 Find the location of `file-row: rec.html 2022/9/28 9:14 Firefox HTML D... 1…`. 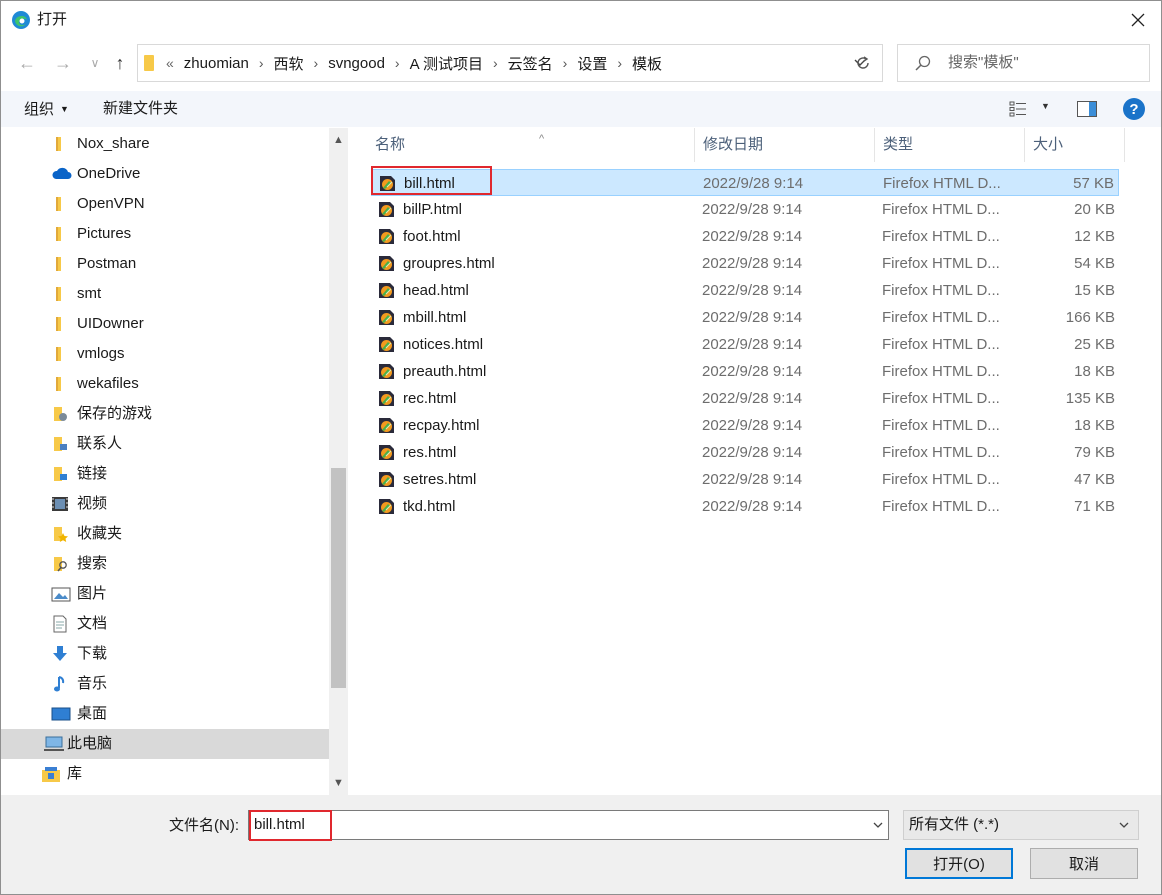

file-row: rec.html 2022/9/28 9:14 Firefox HTML D... 1… is located at coordinates (745, 398).